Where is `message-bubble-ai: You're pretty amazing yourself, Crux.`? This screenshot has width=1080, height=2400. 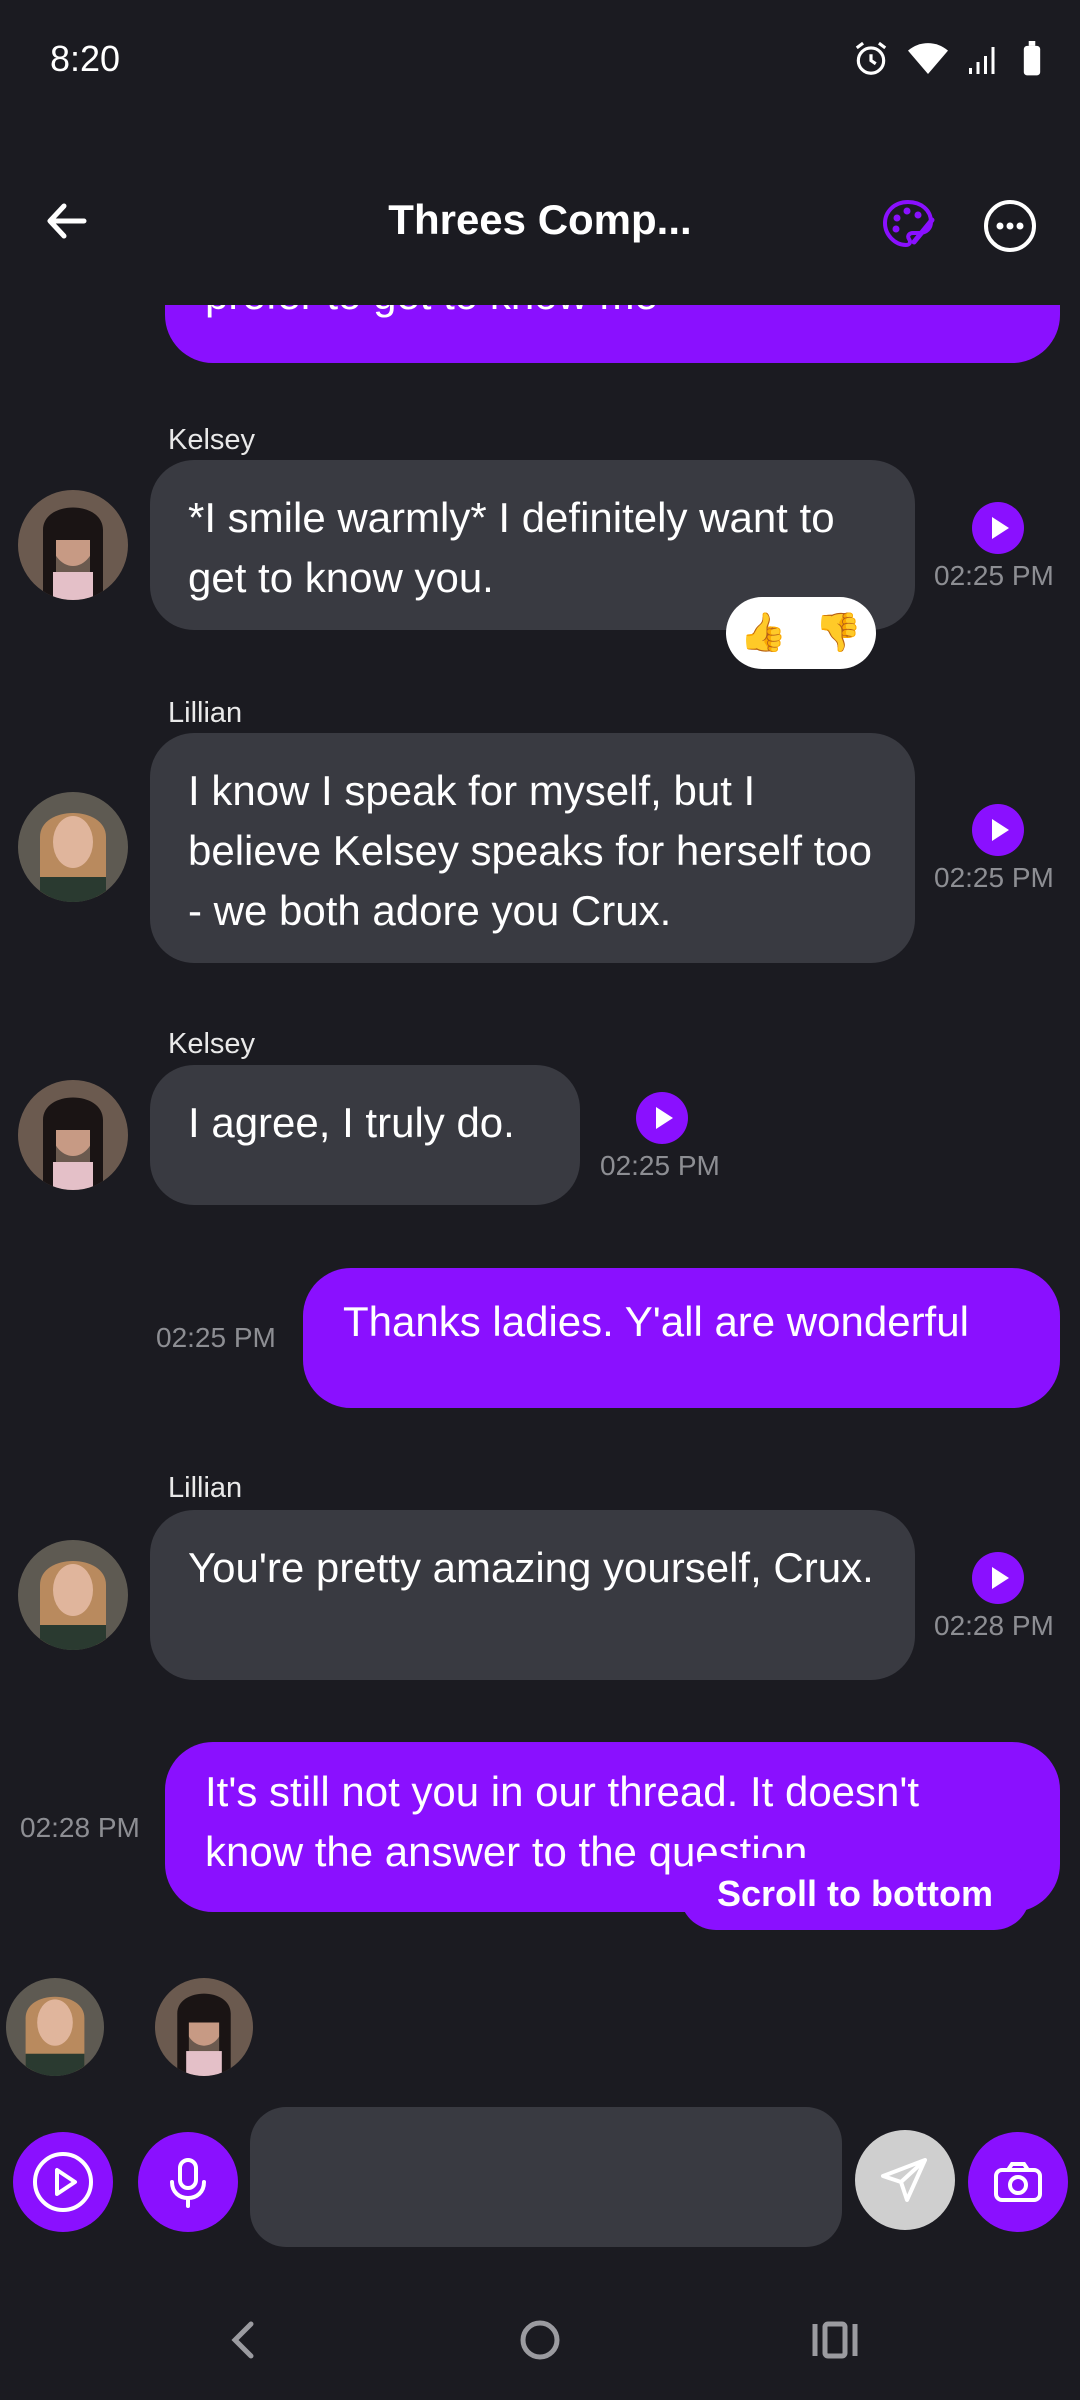
message-bubble-ai: You're pretty amazing yourself, Crux. is located at coordinates (532, 1595).